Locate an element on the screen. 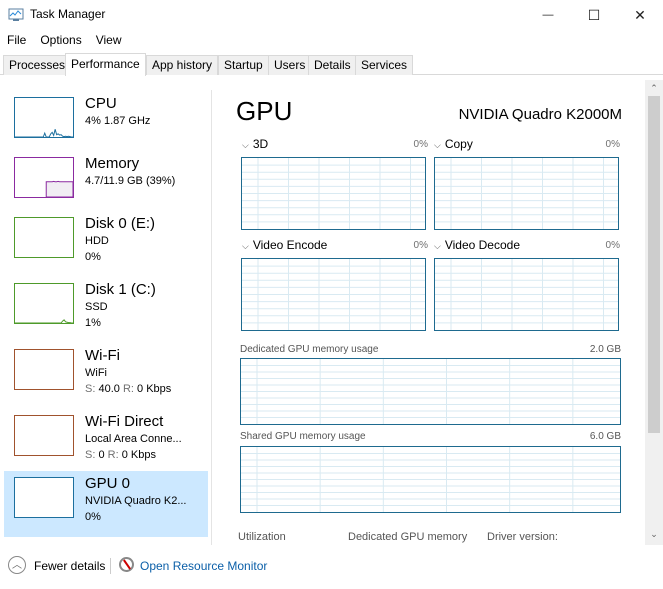 The height and width of the screenshot is (589, 663). tab-users: Users is located at coordinates (290, 65).